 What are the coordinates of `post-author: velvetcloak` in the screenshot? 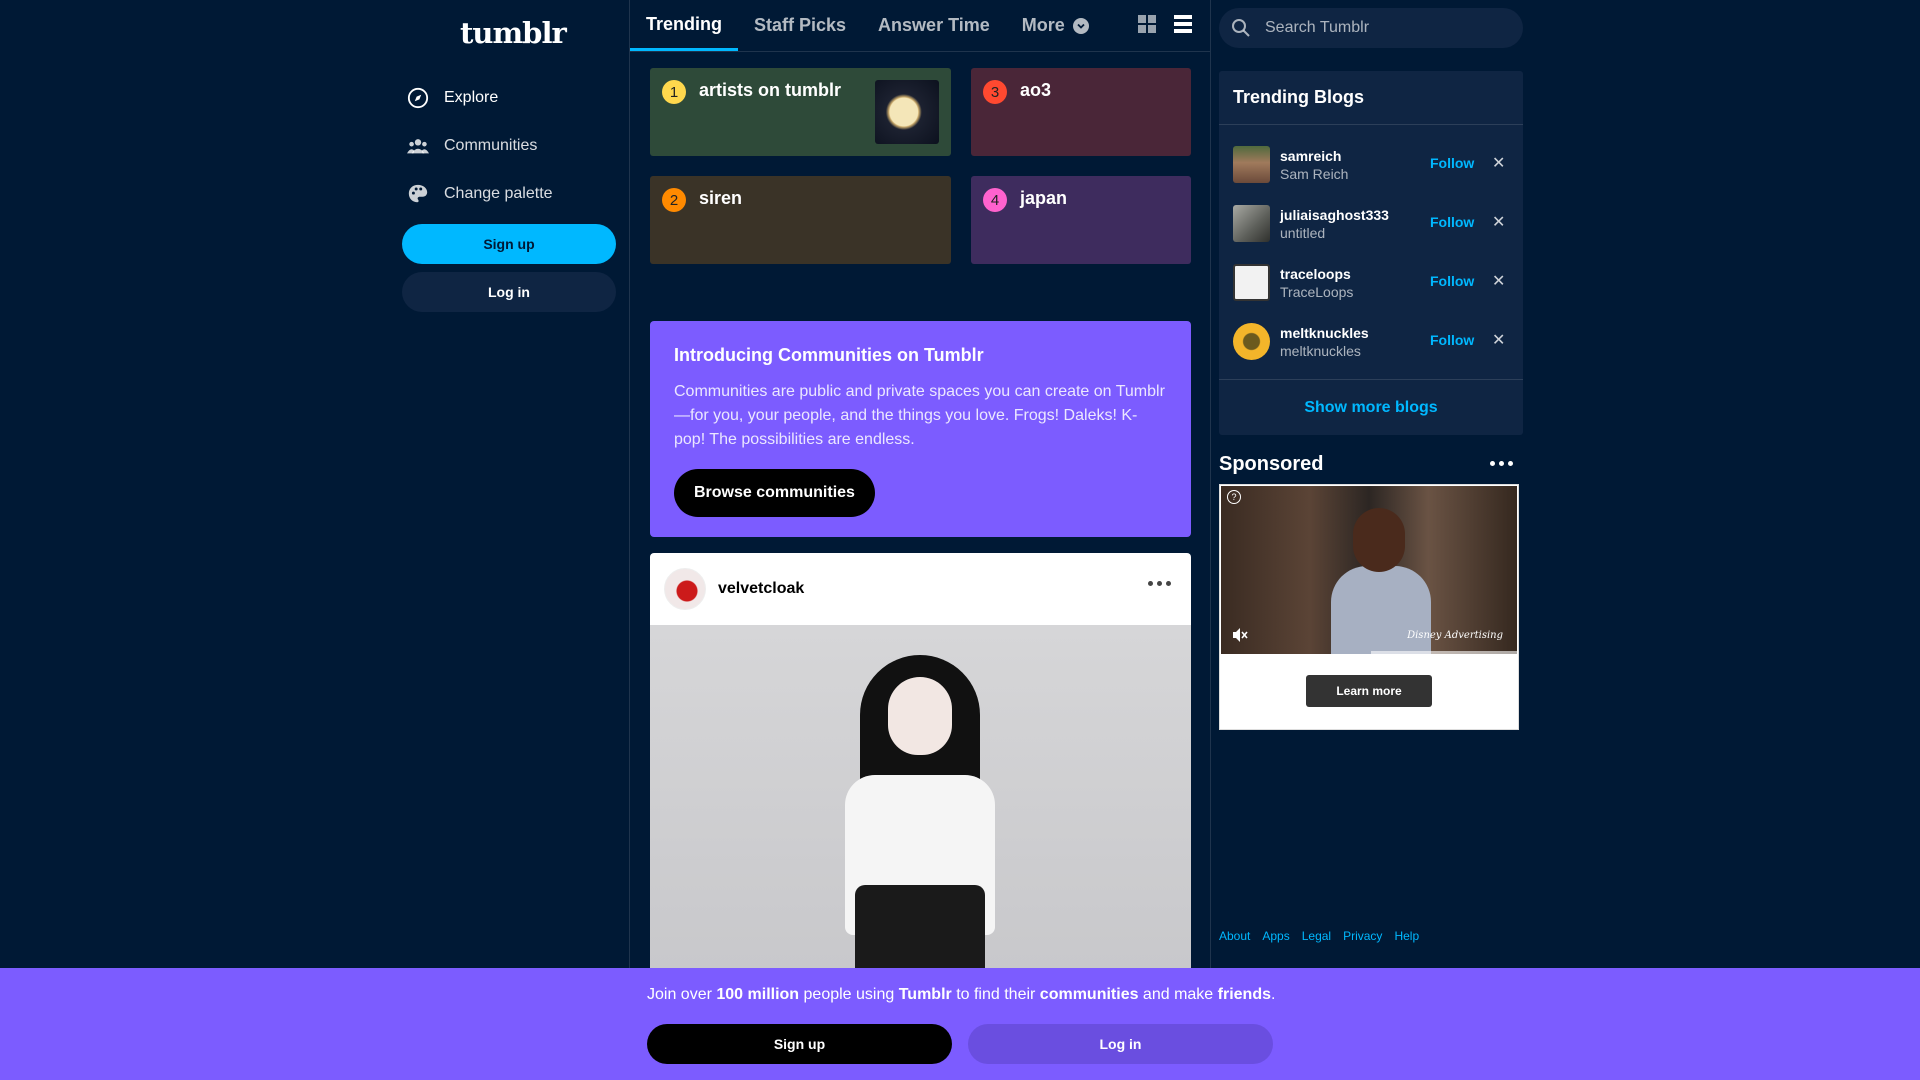 It's located at (761, 589).